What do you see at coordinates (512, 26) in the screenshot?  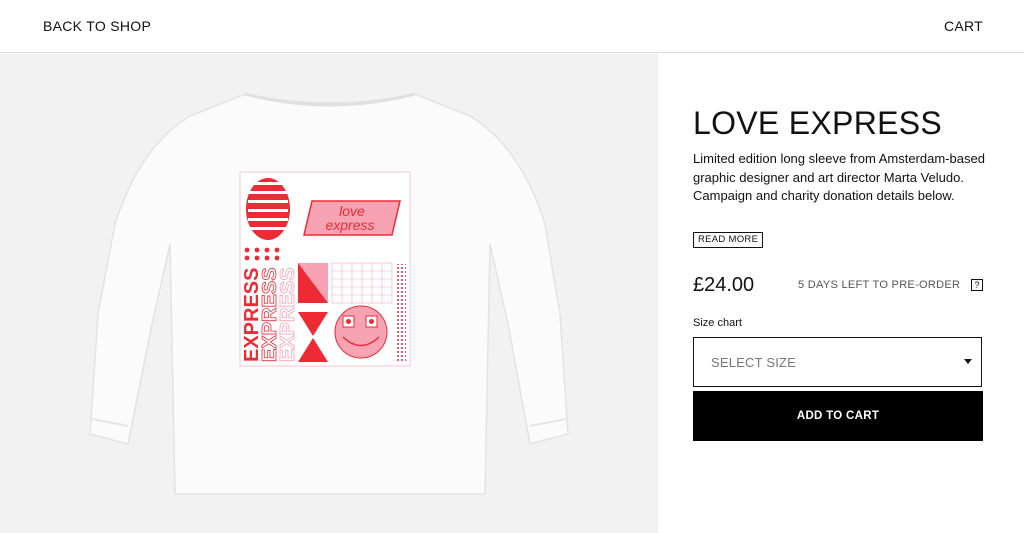 I see `top-nav: BACK TO SHOP CART` at bounding box center [512, 26].